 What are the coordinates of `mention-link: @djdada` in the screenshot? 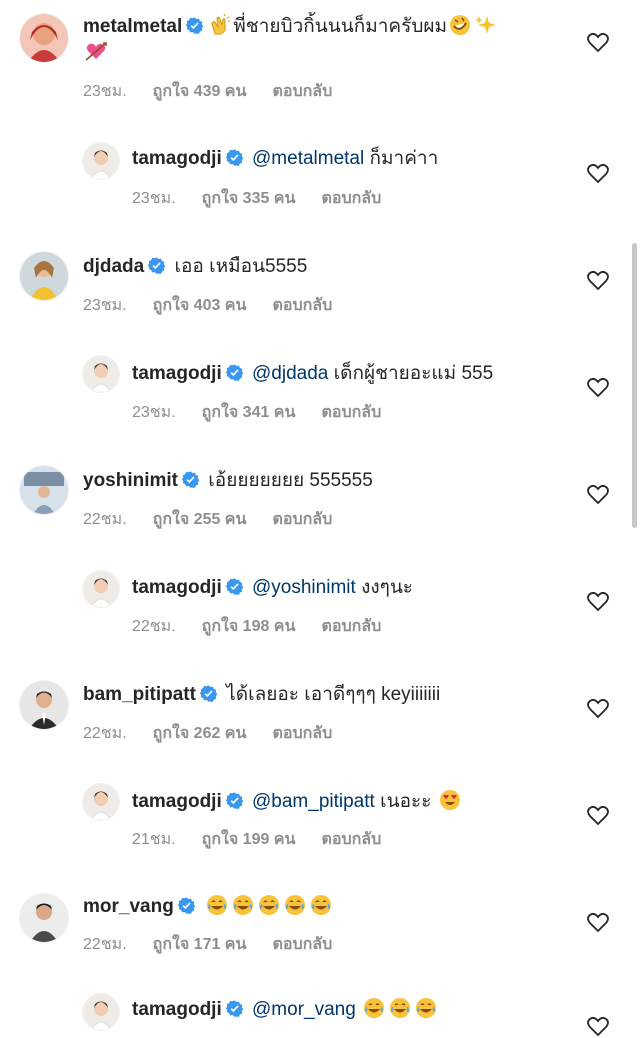 It's located at (290, 373).